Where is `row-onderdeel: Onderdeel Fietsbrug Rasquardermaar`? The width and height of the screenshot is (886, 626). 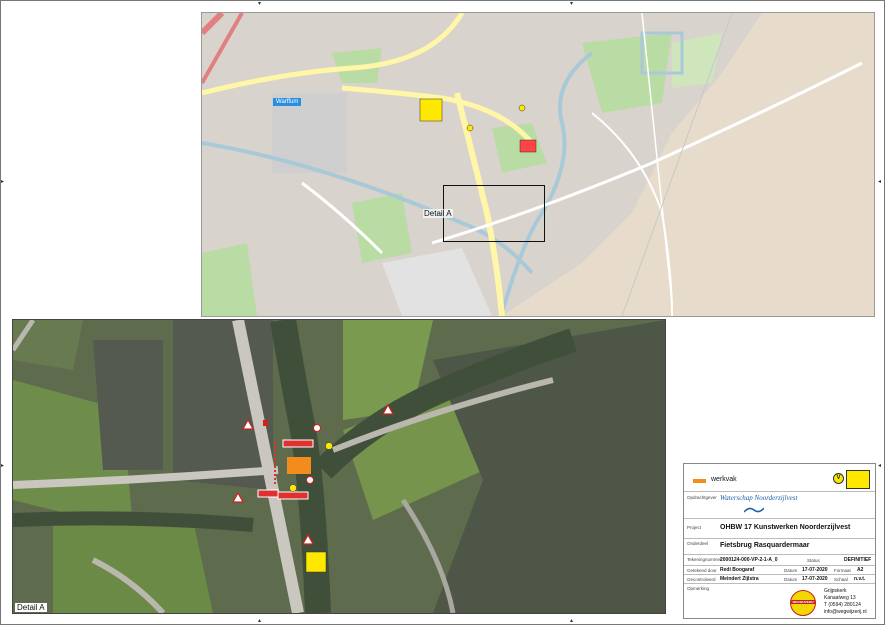
row-onderdeel: Onderdeel Fietsbrug Rasquardermaar is located at coordinates (779, 546).